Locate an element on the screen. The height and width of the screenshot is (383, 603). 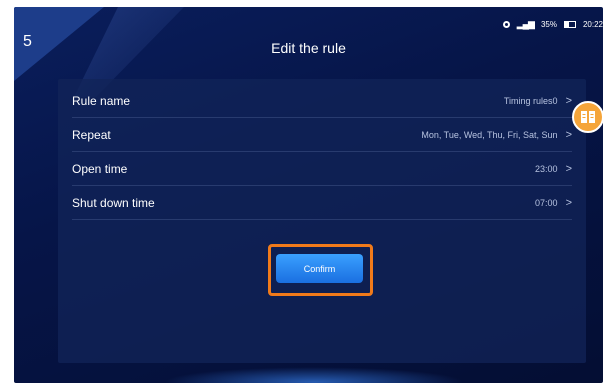
battery-icon is located at coordinates (569, 24).